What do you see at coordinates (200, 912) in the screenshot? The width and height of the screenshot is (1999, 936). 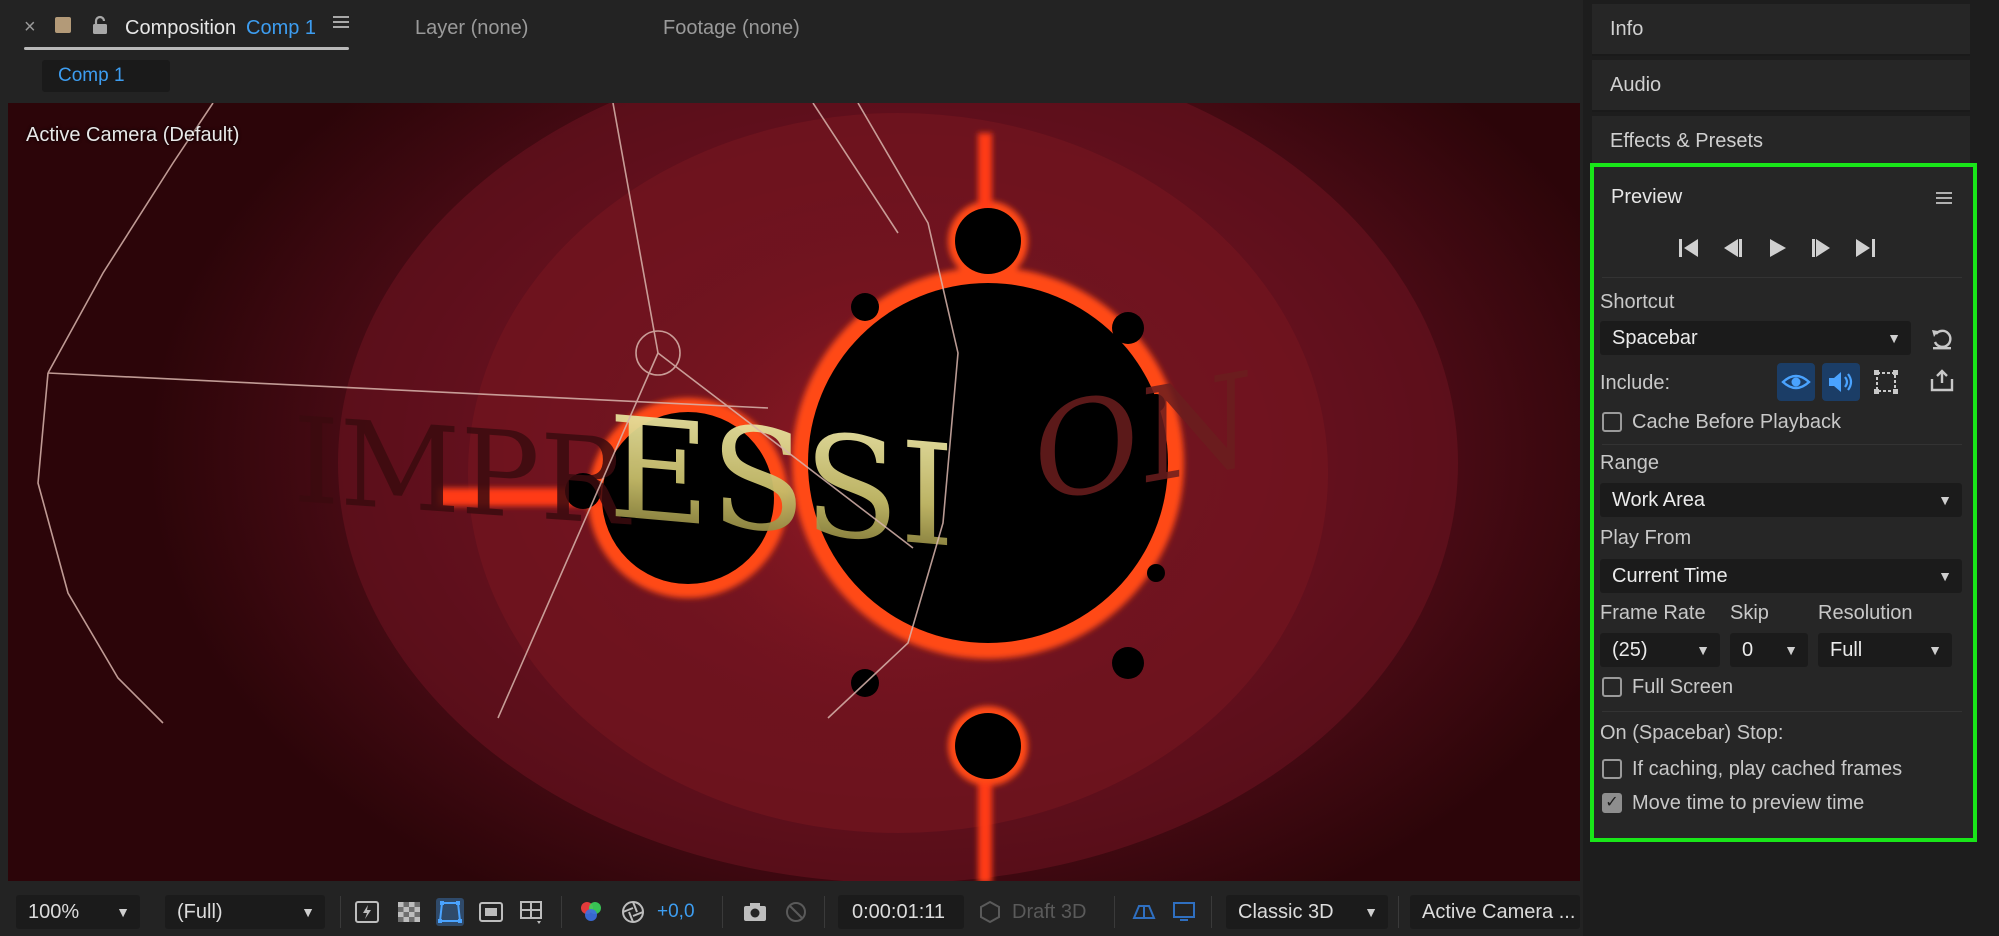 I see `resolution-value: (Full)` at bounding box center [200, 912].